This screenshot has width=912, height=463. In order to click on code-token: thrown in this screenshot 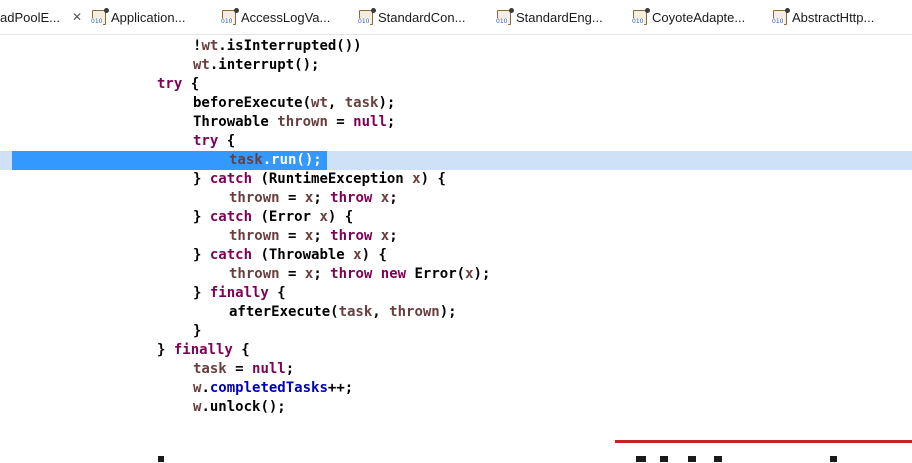, I will do `click(254, 274)`.